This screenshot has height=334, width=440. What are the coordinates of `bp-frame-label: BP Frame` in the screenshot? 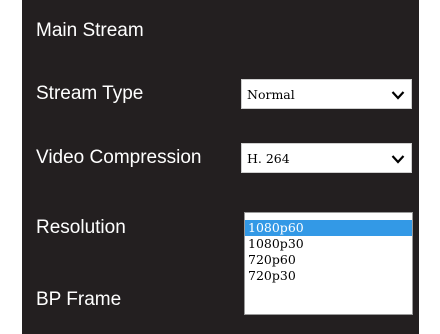 It's located at (79, 299).